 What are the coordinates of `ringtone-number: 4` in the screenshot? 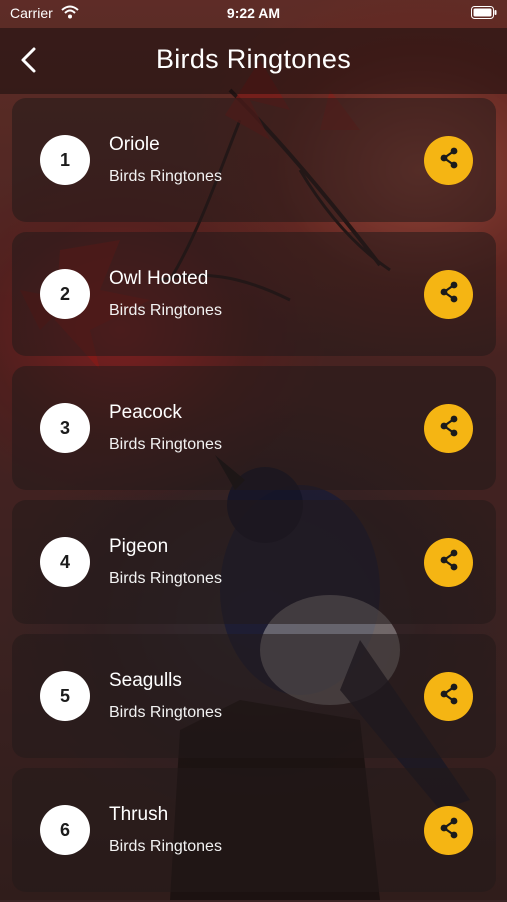 It's located at (65, 562).